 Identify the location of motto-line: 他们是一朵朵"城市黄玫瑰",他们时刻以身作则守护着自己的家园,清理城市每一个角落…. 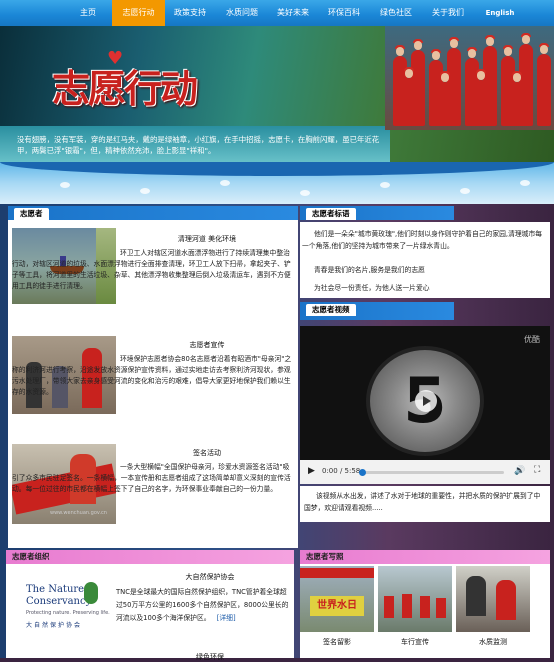
(422, 240).